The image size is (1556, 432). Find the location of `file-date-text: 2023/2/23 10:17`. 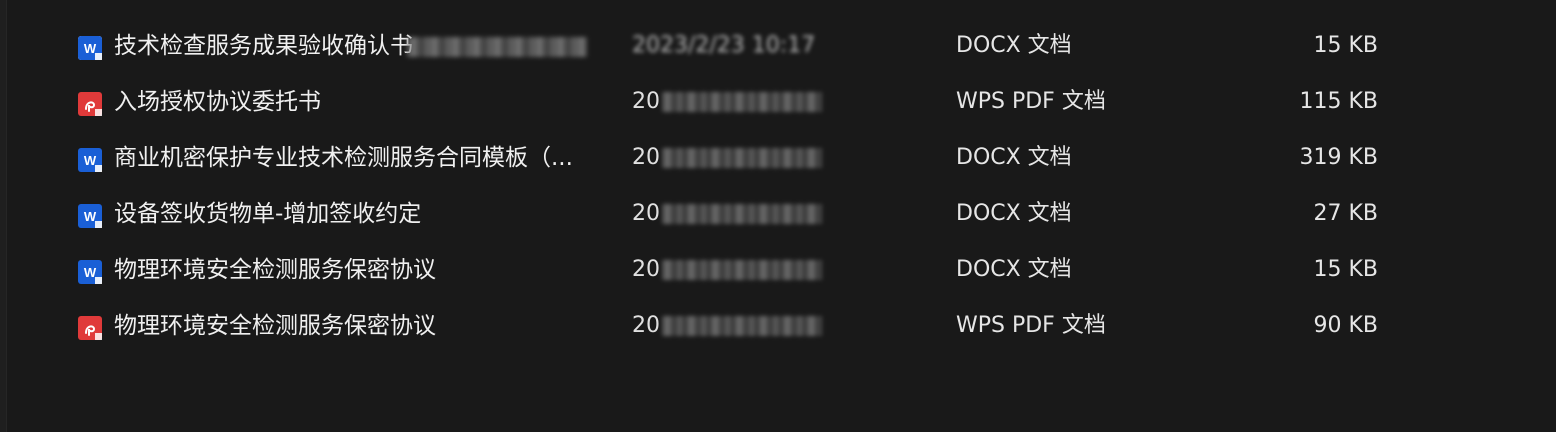

file-date-text: 2023/2/23 10:17 is located at coordinates (724, 45).